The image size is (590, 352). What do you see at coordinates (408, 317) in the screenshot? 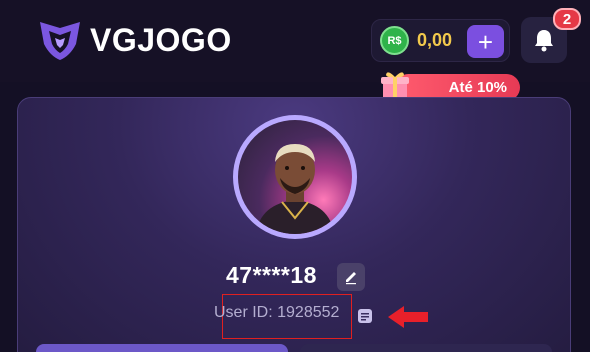
I see `left-arrow-annotation-icon` at bounding box center [408, 317].